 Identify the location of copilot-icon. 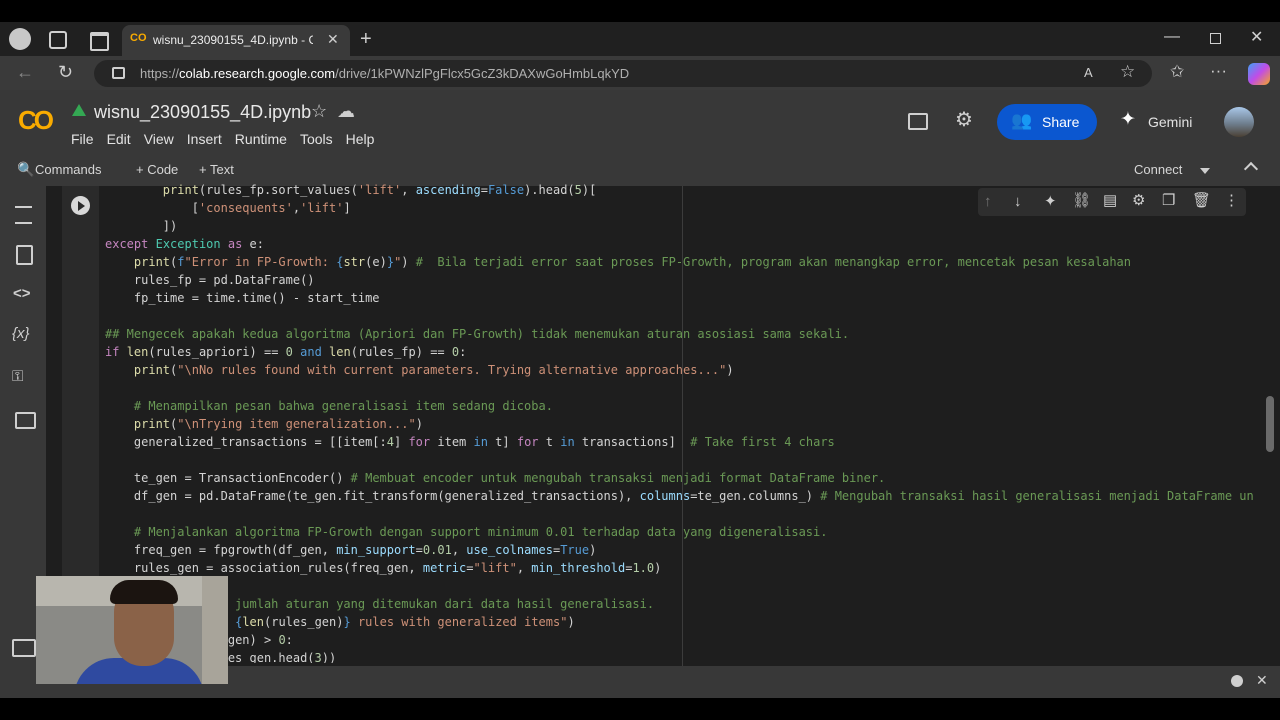
(1259, 74).